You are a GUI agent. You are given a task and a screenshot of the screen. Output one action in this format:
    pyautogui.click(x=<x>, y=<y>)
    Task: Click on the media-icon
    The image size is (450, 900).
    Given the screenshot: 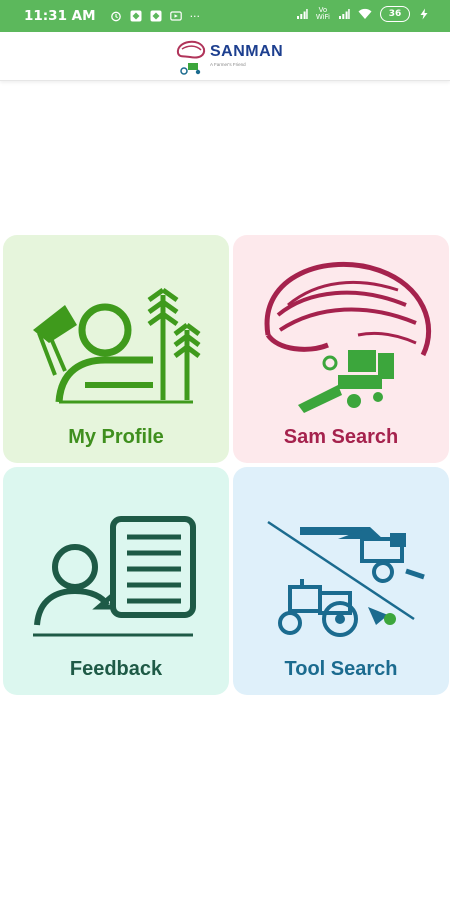 What is the action you would take?
    pyautogui.click(x=175, y=16)
    